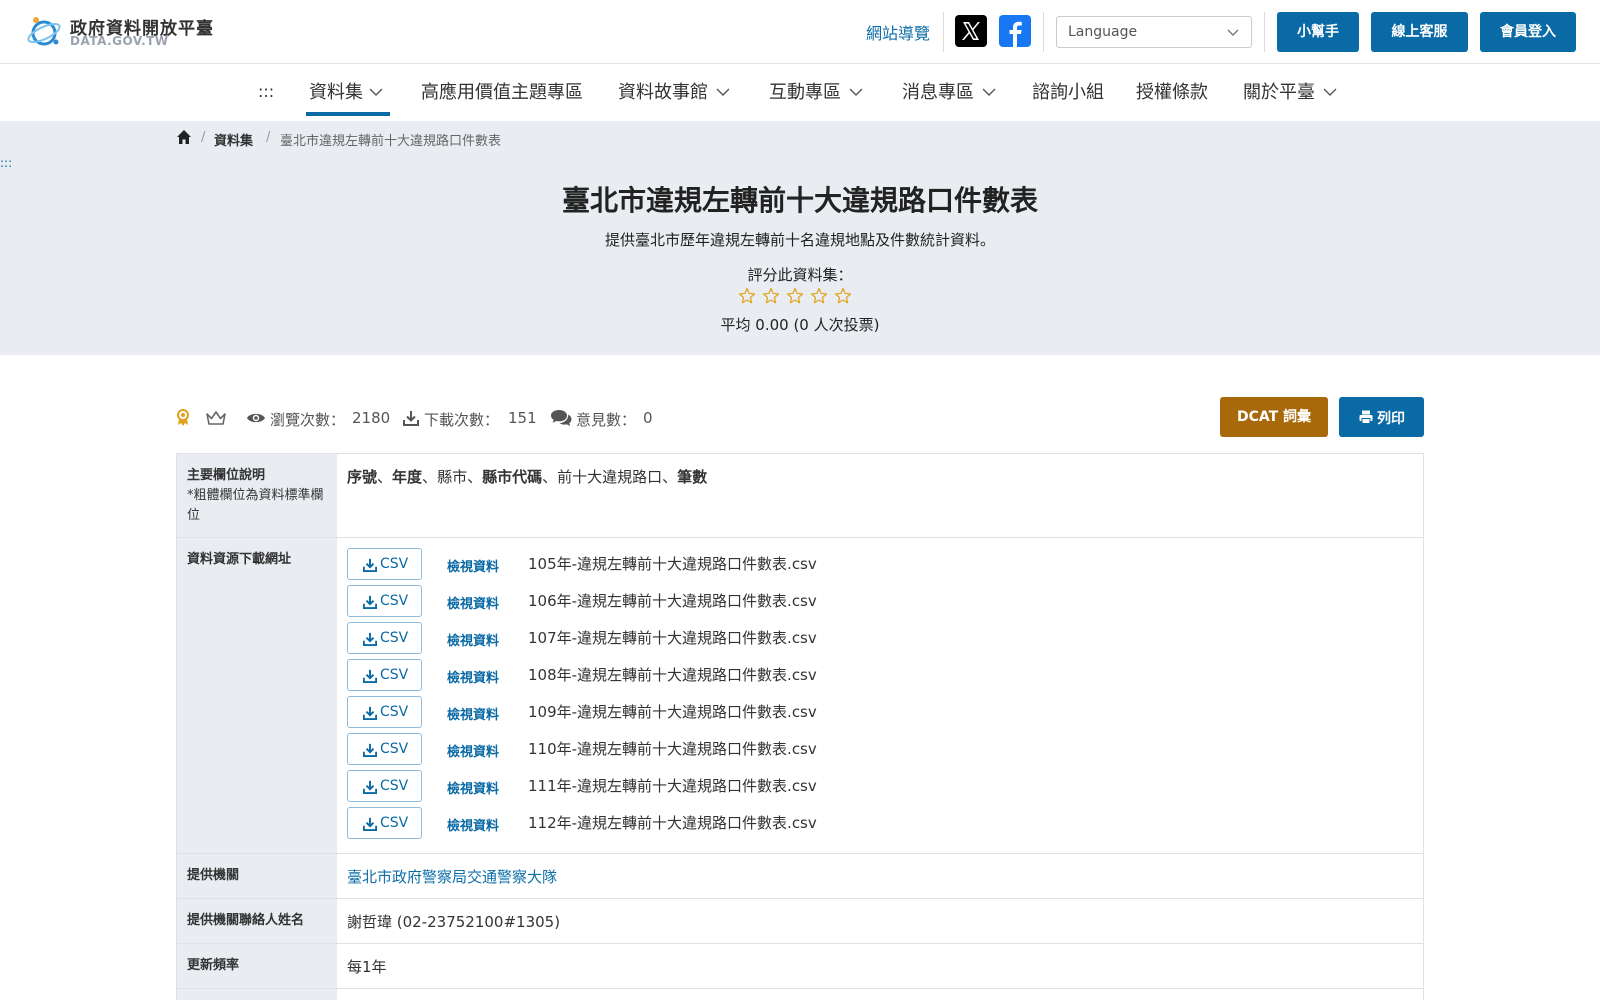 This screenshot has height=1000, width=1600. What do you see at coordinates (308, 420) in the screenshot?
I see `views-label: 瀏覽次數：` at bounding box center [308, 420].